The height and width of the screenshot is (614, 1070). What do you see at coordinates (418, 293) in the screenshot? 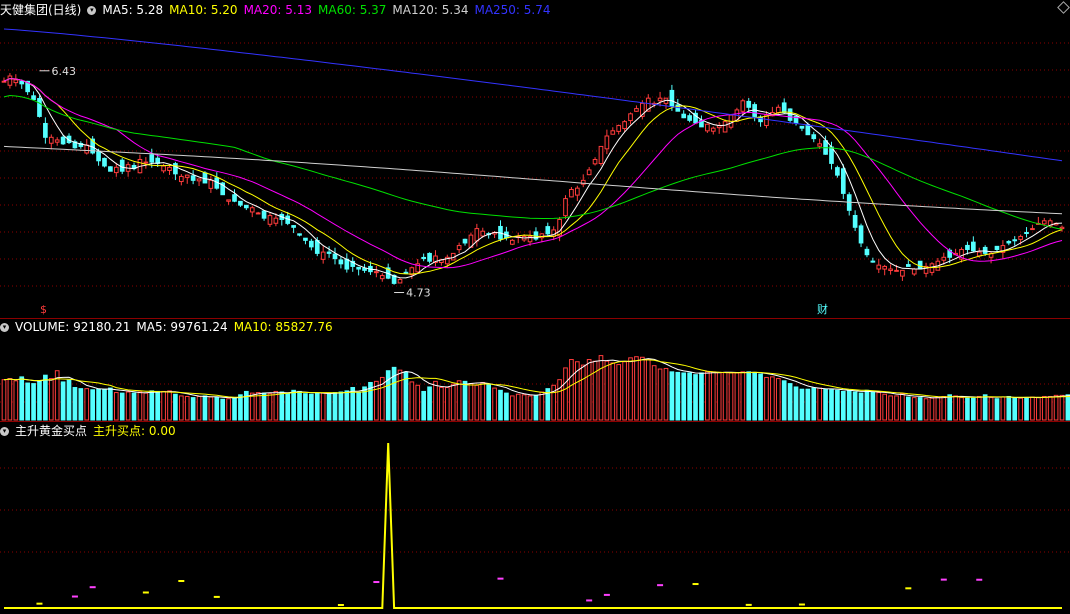
I see `low-price-label: 4.73` at bounding box center [418, 293].